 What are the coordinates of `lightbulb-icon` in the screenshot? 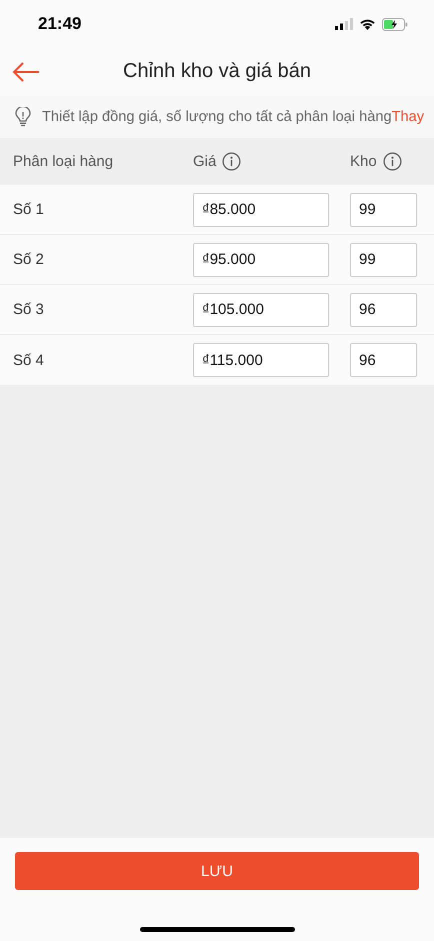 It's located at (23, 116).